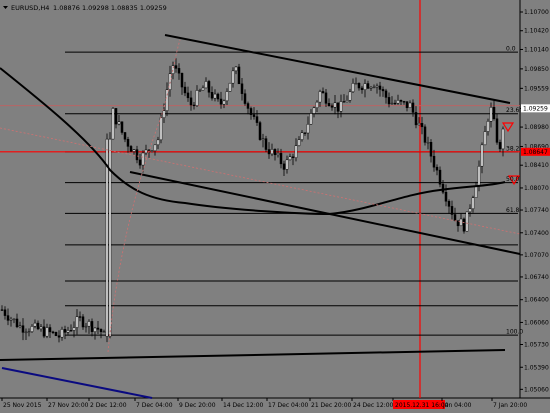  Describe the element at coordinates (510, 405) in the screenshot. I see `x-tick-label: 7 Jan 20:00` at that location.